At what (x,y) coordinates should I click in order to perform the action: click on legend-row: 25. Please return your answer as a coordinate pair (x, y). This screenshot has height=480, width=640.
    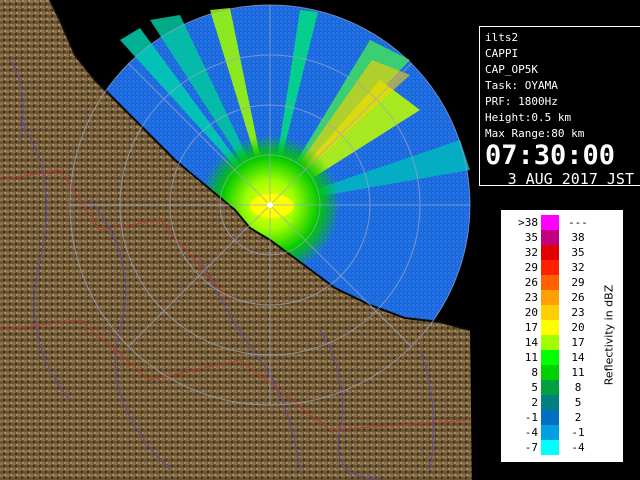
    Looking at the image, I should click on (551, 402).